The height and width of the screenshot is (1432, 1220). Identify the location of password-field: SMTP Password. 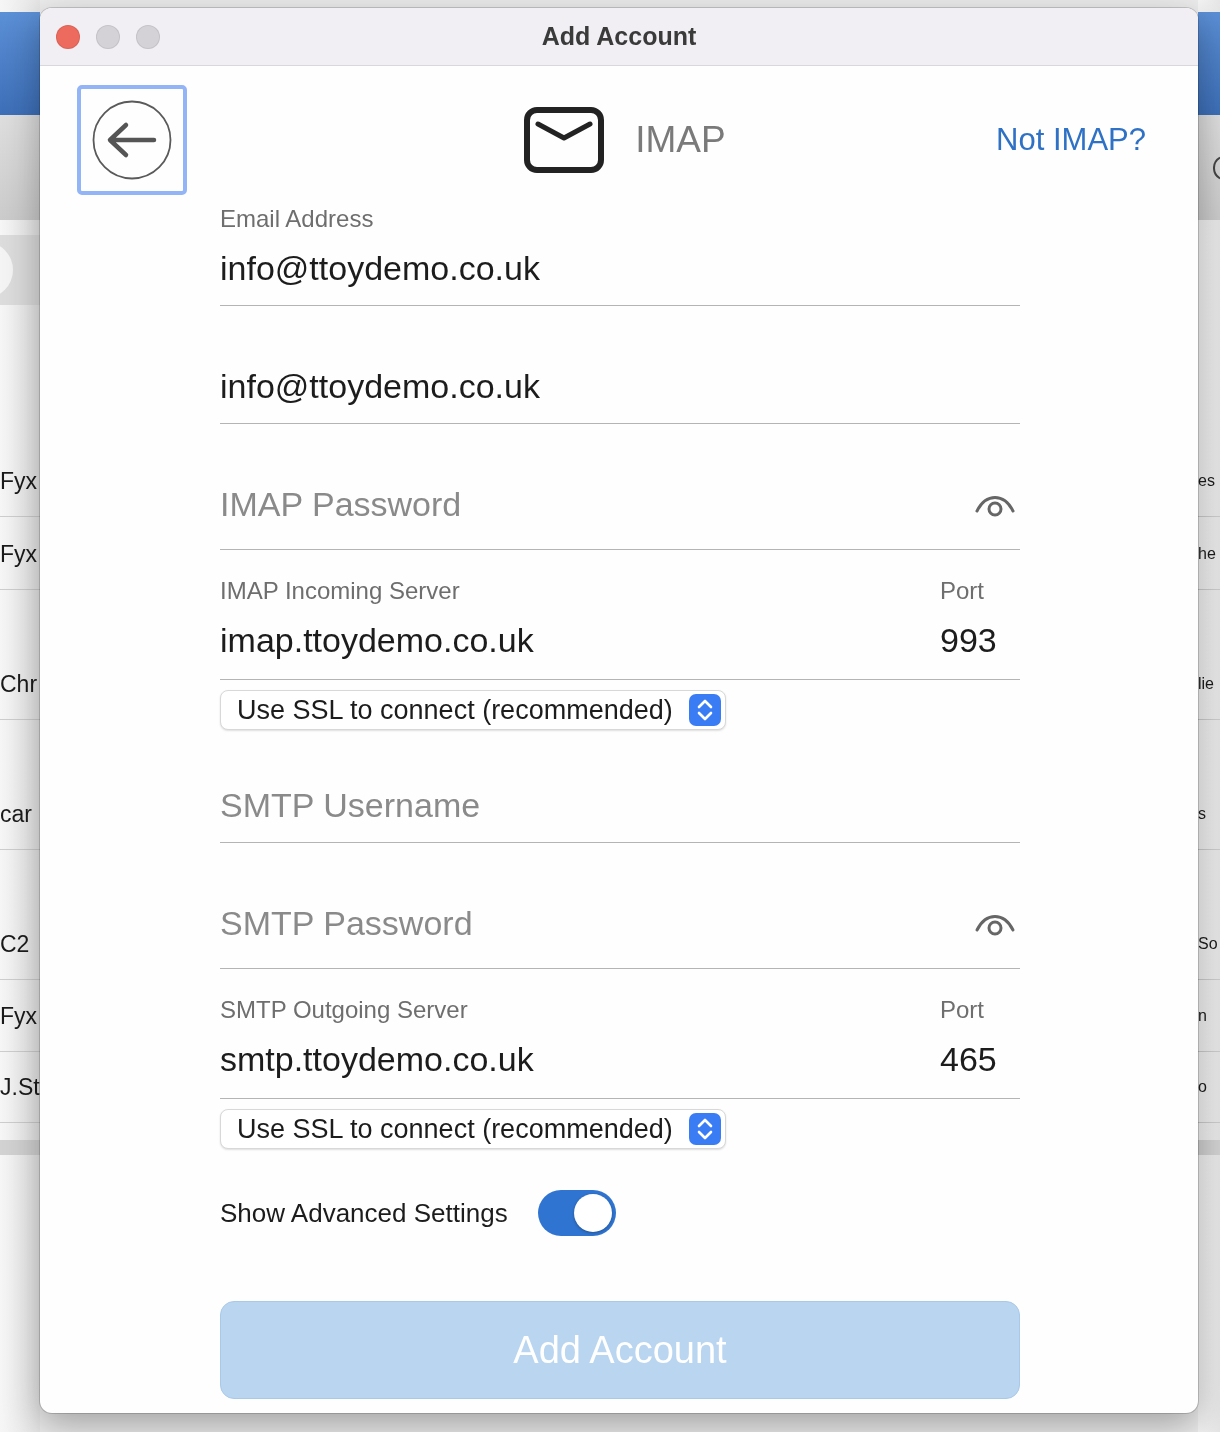
(591, 923).